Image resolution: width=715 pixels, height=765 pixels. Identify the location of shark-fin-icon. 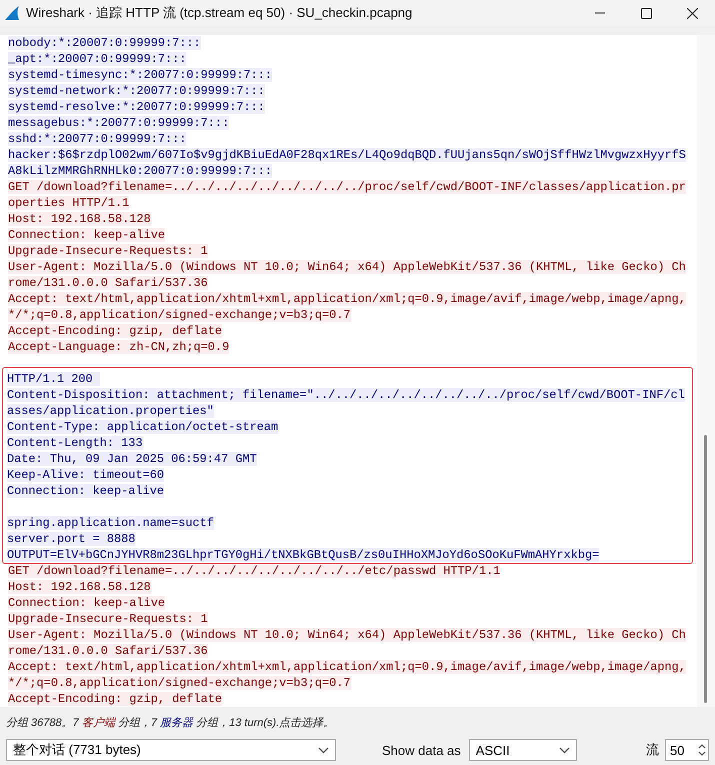
(12, 13).